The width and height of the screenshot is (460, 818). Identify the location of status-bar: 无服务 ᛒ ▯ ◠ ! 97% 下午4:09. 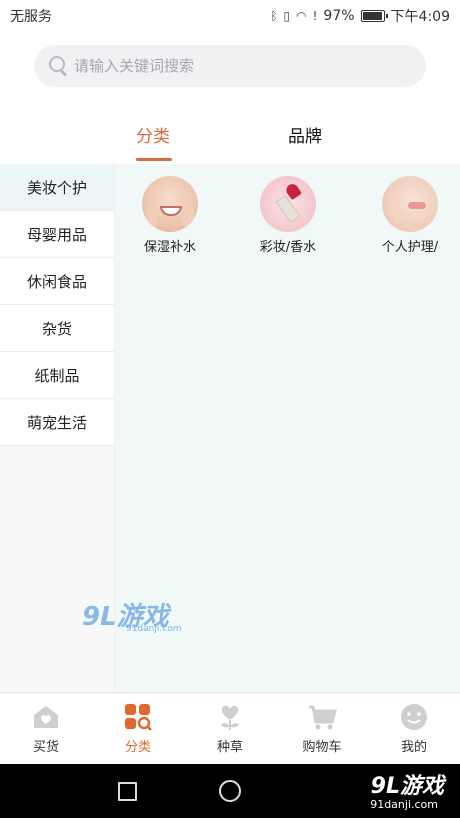
(230, 16).